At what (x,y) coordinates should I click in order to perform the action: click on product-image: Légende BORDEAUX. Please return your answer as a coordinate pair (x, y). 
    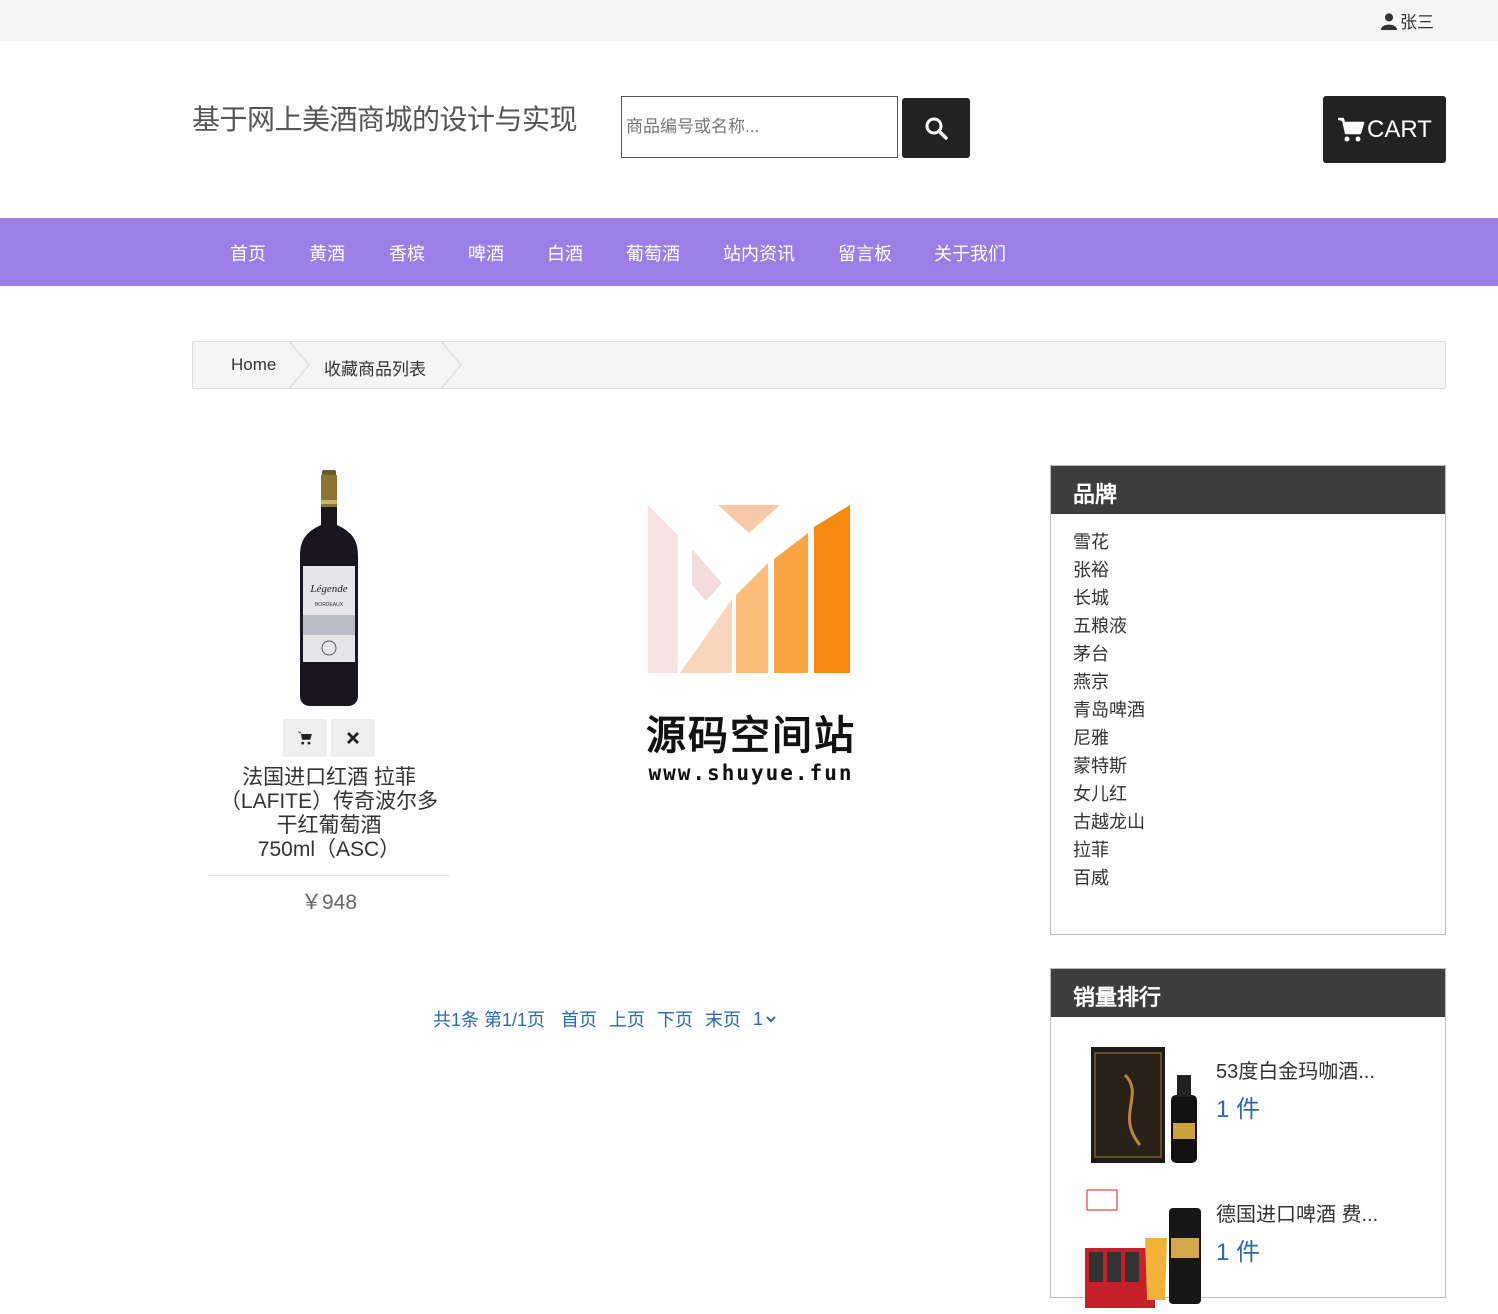
    Looking at the image, I should click on (329, 588).